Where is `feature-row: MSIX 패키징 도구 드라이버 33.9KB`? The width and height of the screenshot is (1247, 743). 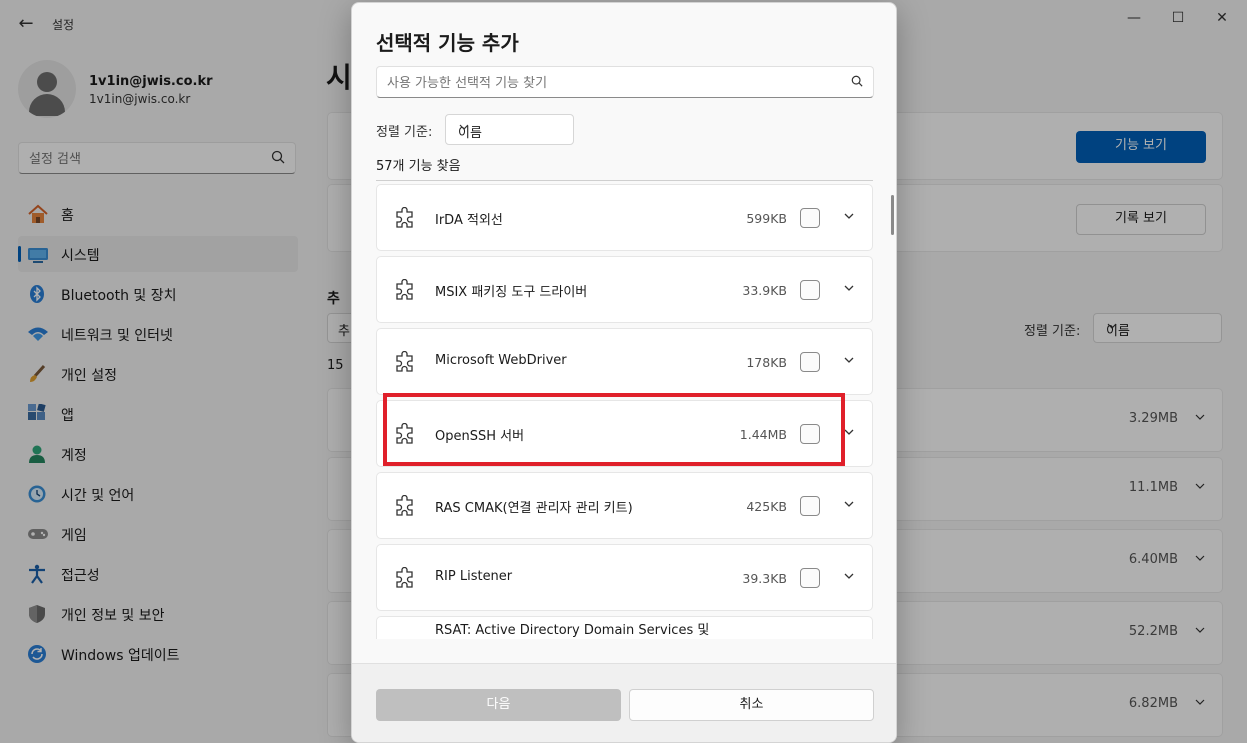
feature-row: MSIX 패키징 도구 드라이버 33.9KB is located at coordinates (624, 289).